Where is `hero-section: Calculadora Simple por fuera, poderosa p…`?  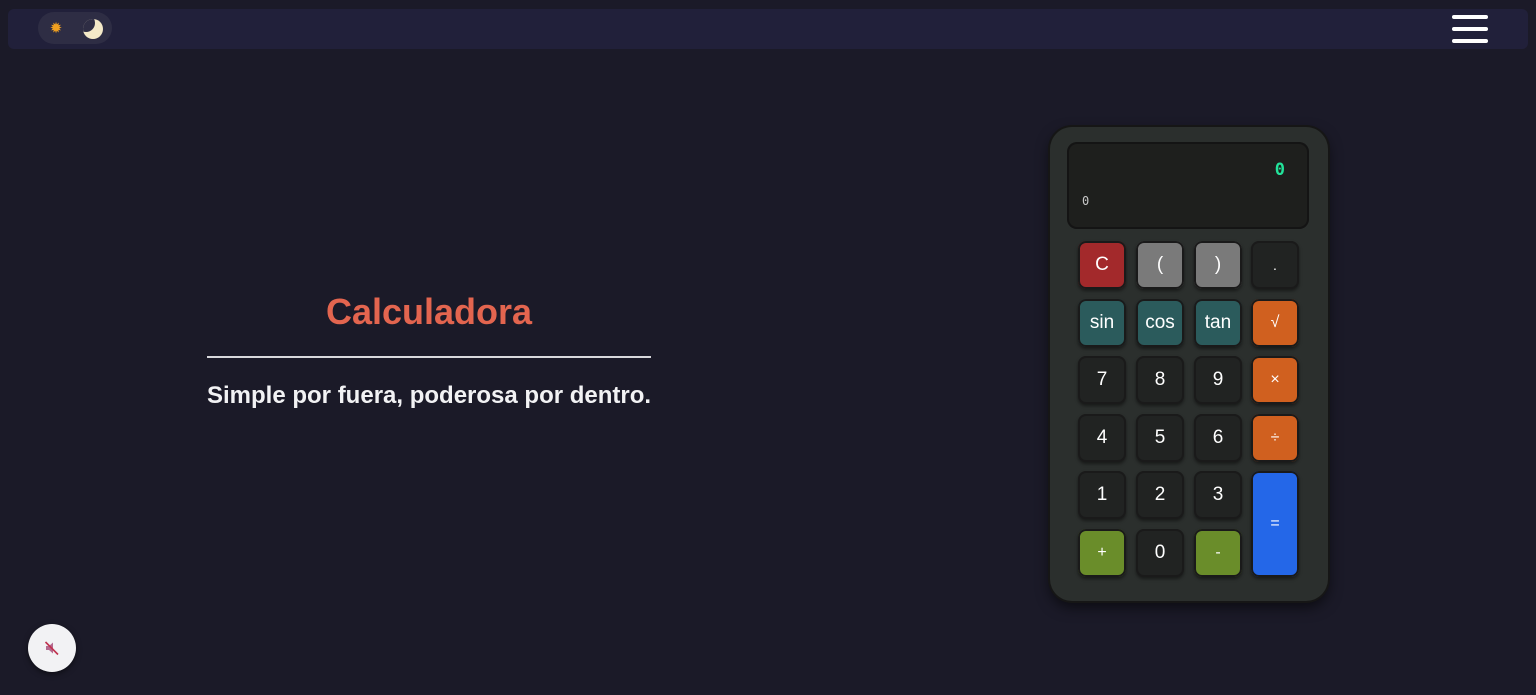 hero-section: Calculadora Simple por fuera, poderosa p… is located at coordinates (429, 350).